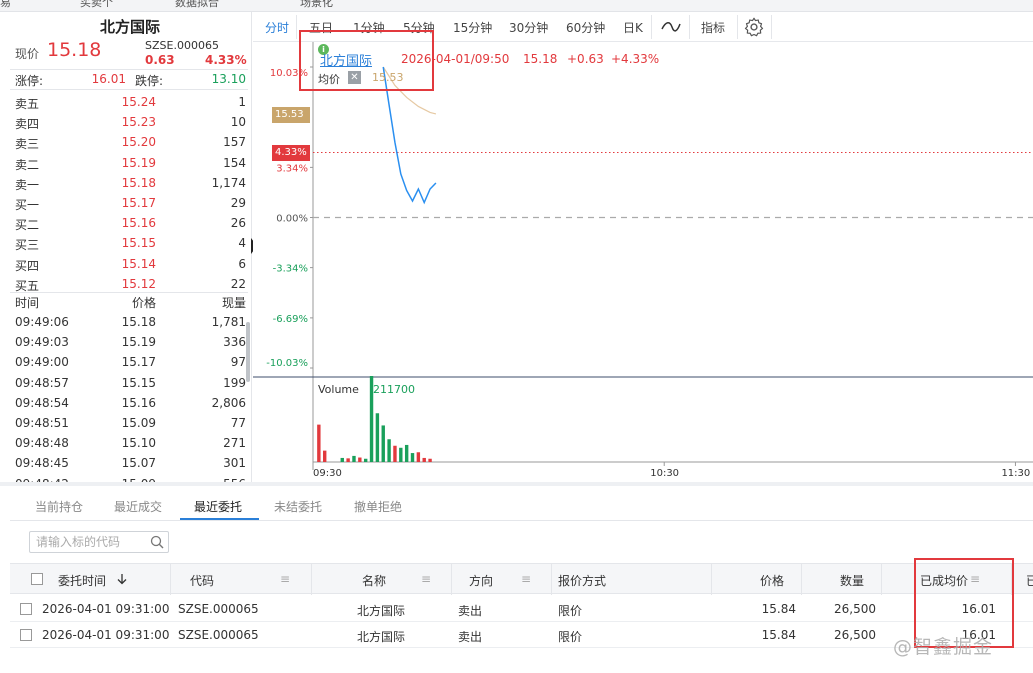 The width and height of the screenshot is (1033, 673). I want to click on order-book-row: 买四 15.14 6, so click(125, 264).